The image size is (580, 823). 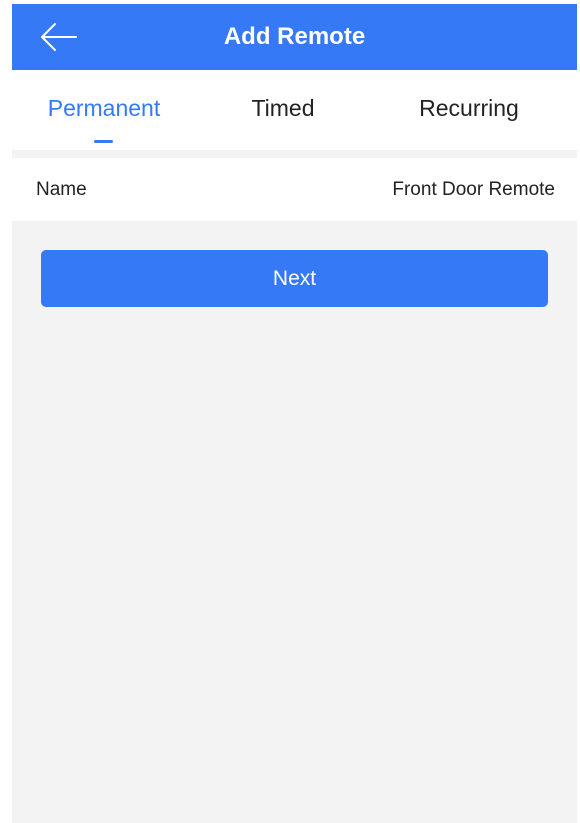 I want to click on next-button: Next, so click(x=294, y=278).